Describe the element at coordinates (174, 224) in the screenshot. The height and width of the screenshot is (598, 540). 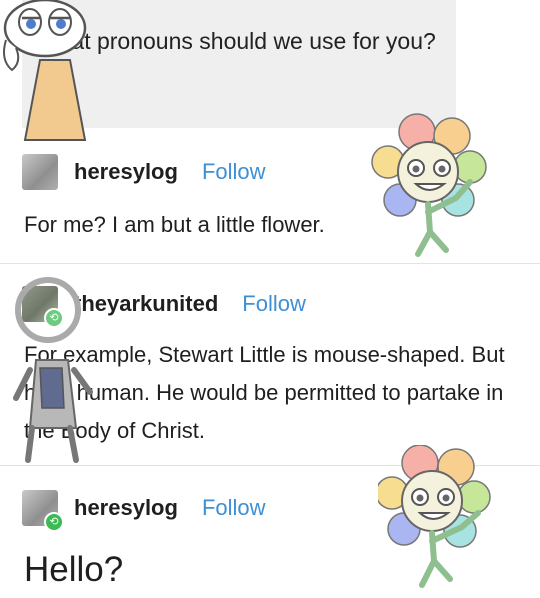
I see `post-text-1: For me? I am but a little flower.` at that location.